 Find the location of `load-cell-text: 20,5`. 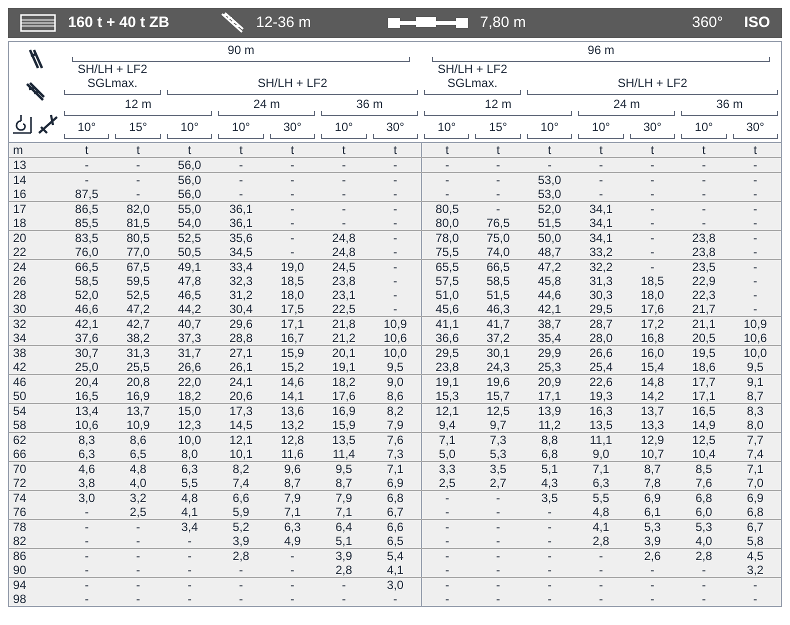

load-cell-text: 20,5 is located at coordinates (704, 338).